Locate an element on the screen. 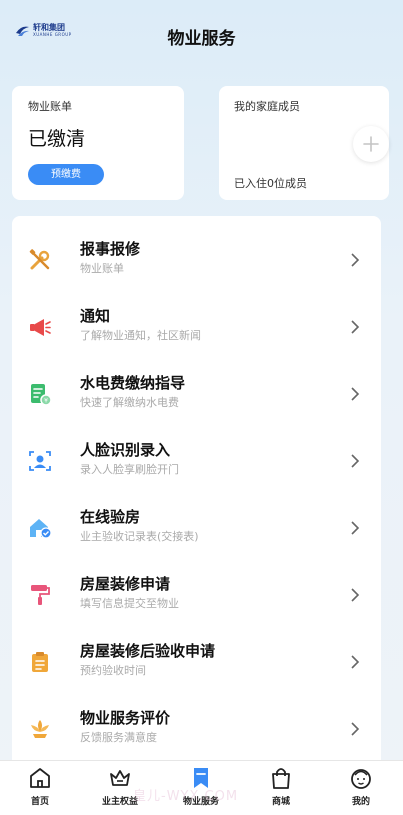  clipboard-icon is located at coordinates (40, 661).